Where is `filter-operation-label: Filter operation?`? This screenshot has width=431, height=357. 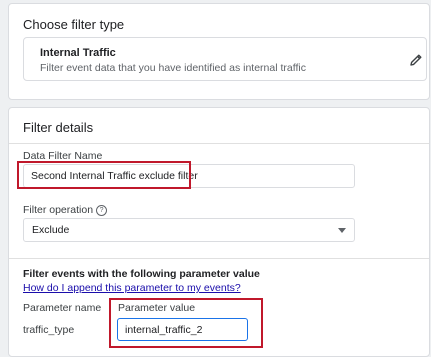
filter-operation-label: Filter operation? is located at coordinates (65, 210).